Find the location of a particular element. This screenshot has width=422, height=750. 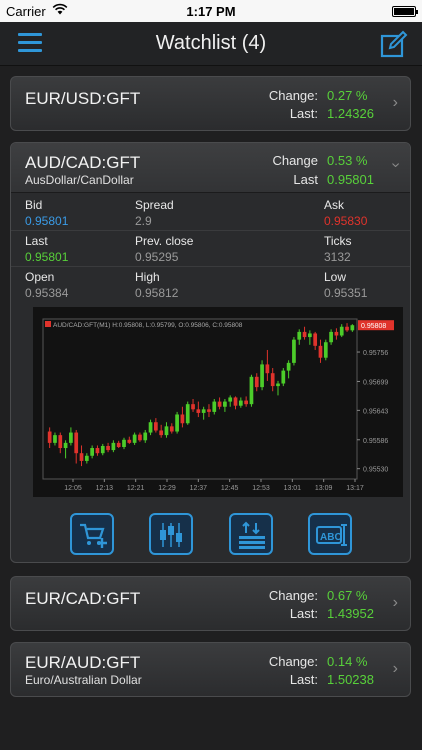

low-cell: Low 0.95351 is located at coordinates (367, 285).